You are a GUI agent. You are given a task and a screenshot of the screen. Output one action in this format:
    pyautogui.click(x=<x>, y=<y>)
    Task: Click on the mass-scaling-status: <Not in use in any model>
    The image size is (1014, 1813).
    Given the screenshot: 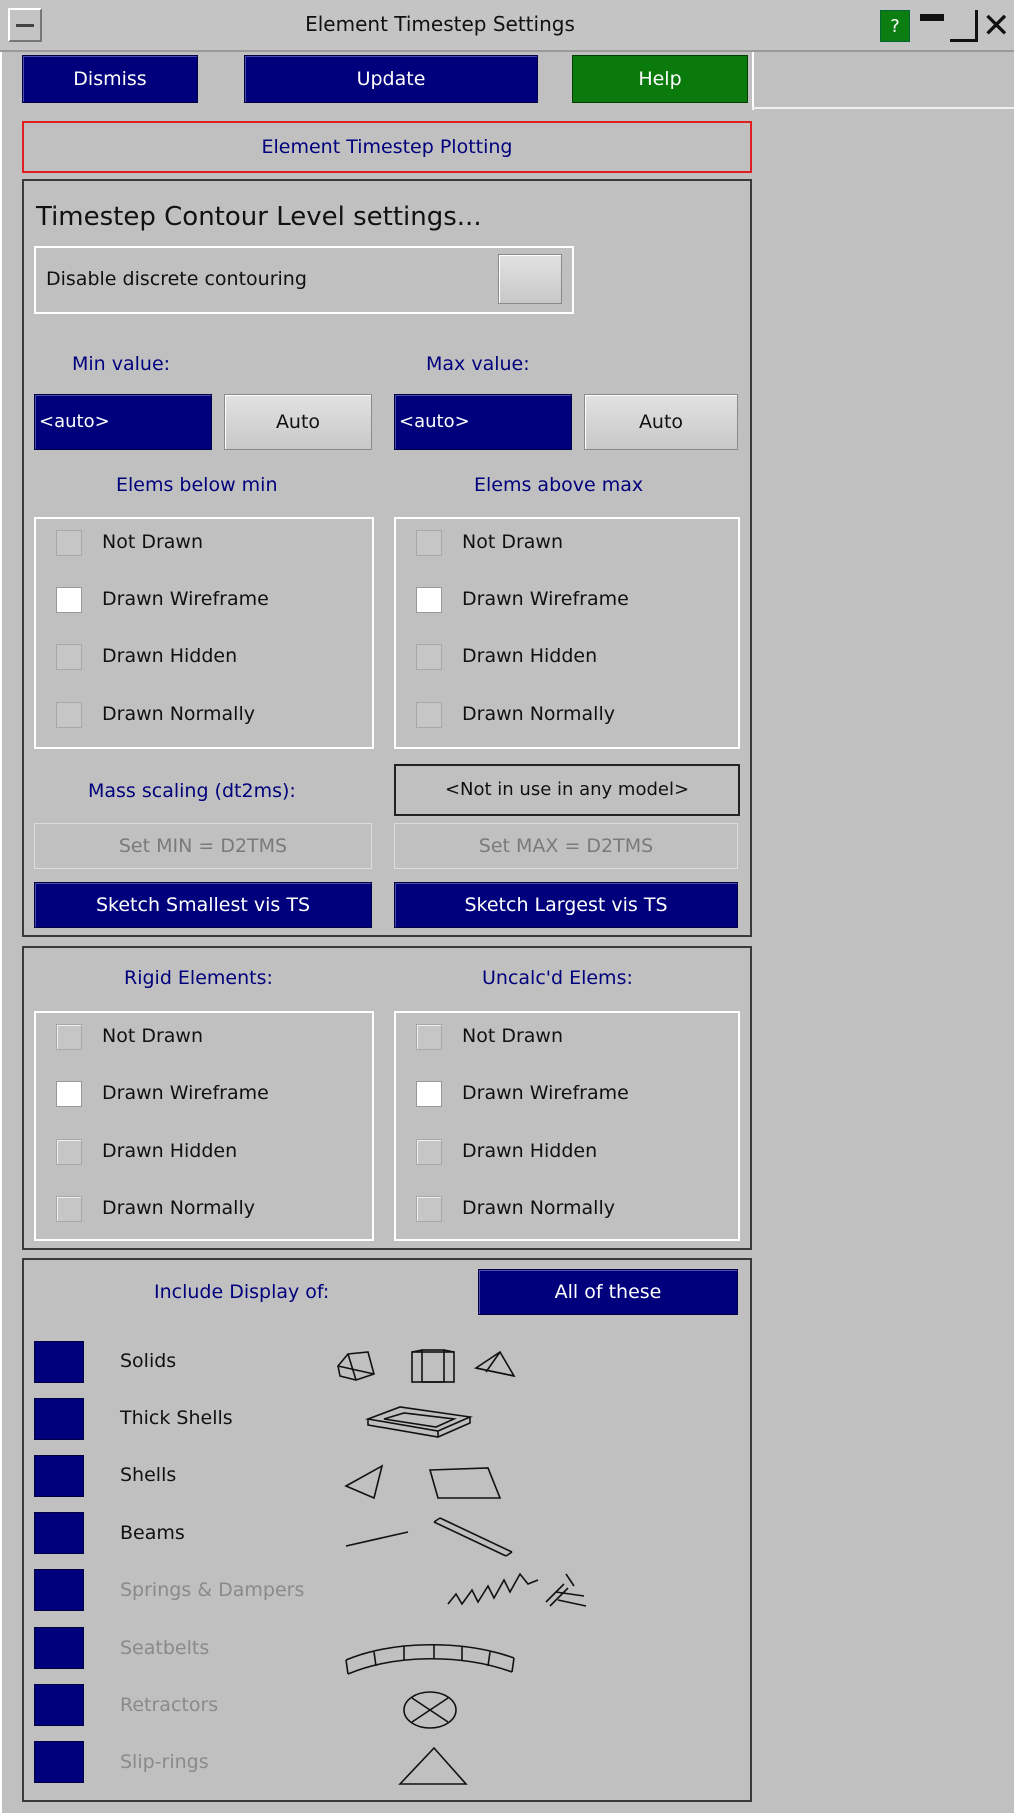 What is the action you would take?
    pyautogui.click(x=567, y=790)
    